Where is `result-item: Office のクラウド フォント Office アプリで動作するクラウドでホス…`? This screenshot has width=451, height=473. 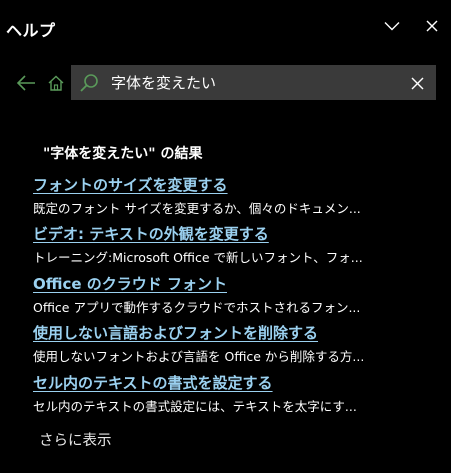 result-item: Office のクラウド フォント Office アプリで動作するクラウドでホス… is located at coordinates (233, 295).